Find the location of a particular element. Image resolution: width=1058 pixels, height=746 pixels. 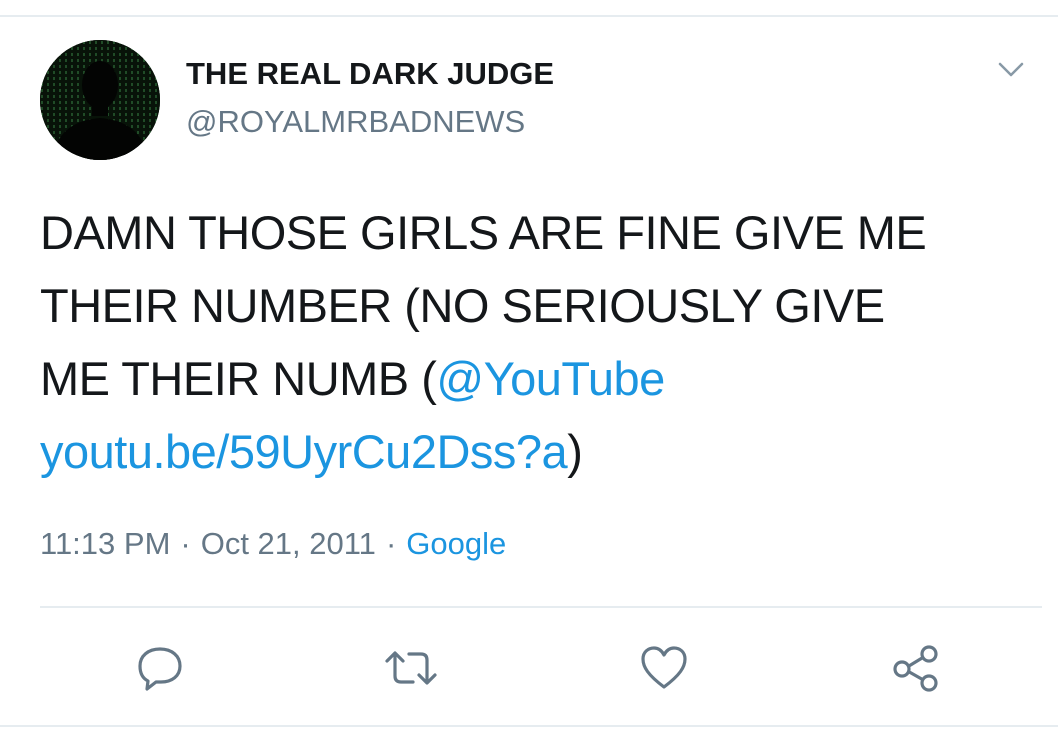

chevron-down-icon is located at coordinates (1011, 69).